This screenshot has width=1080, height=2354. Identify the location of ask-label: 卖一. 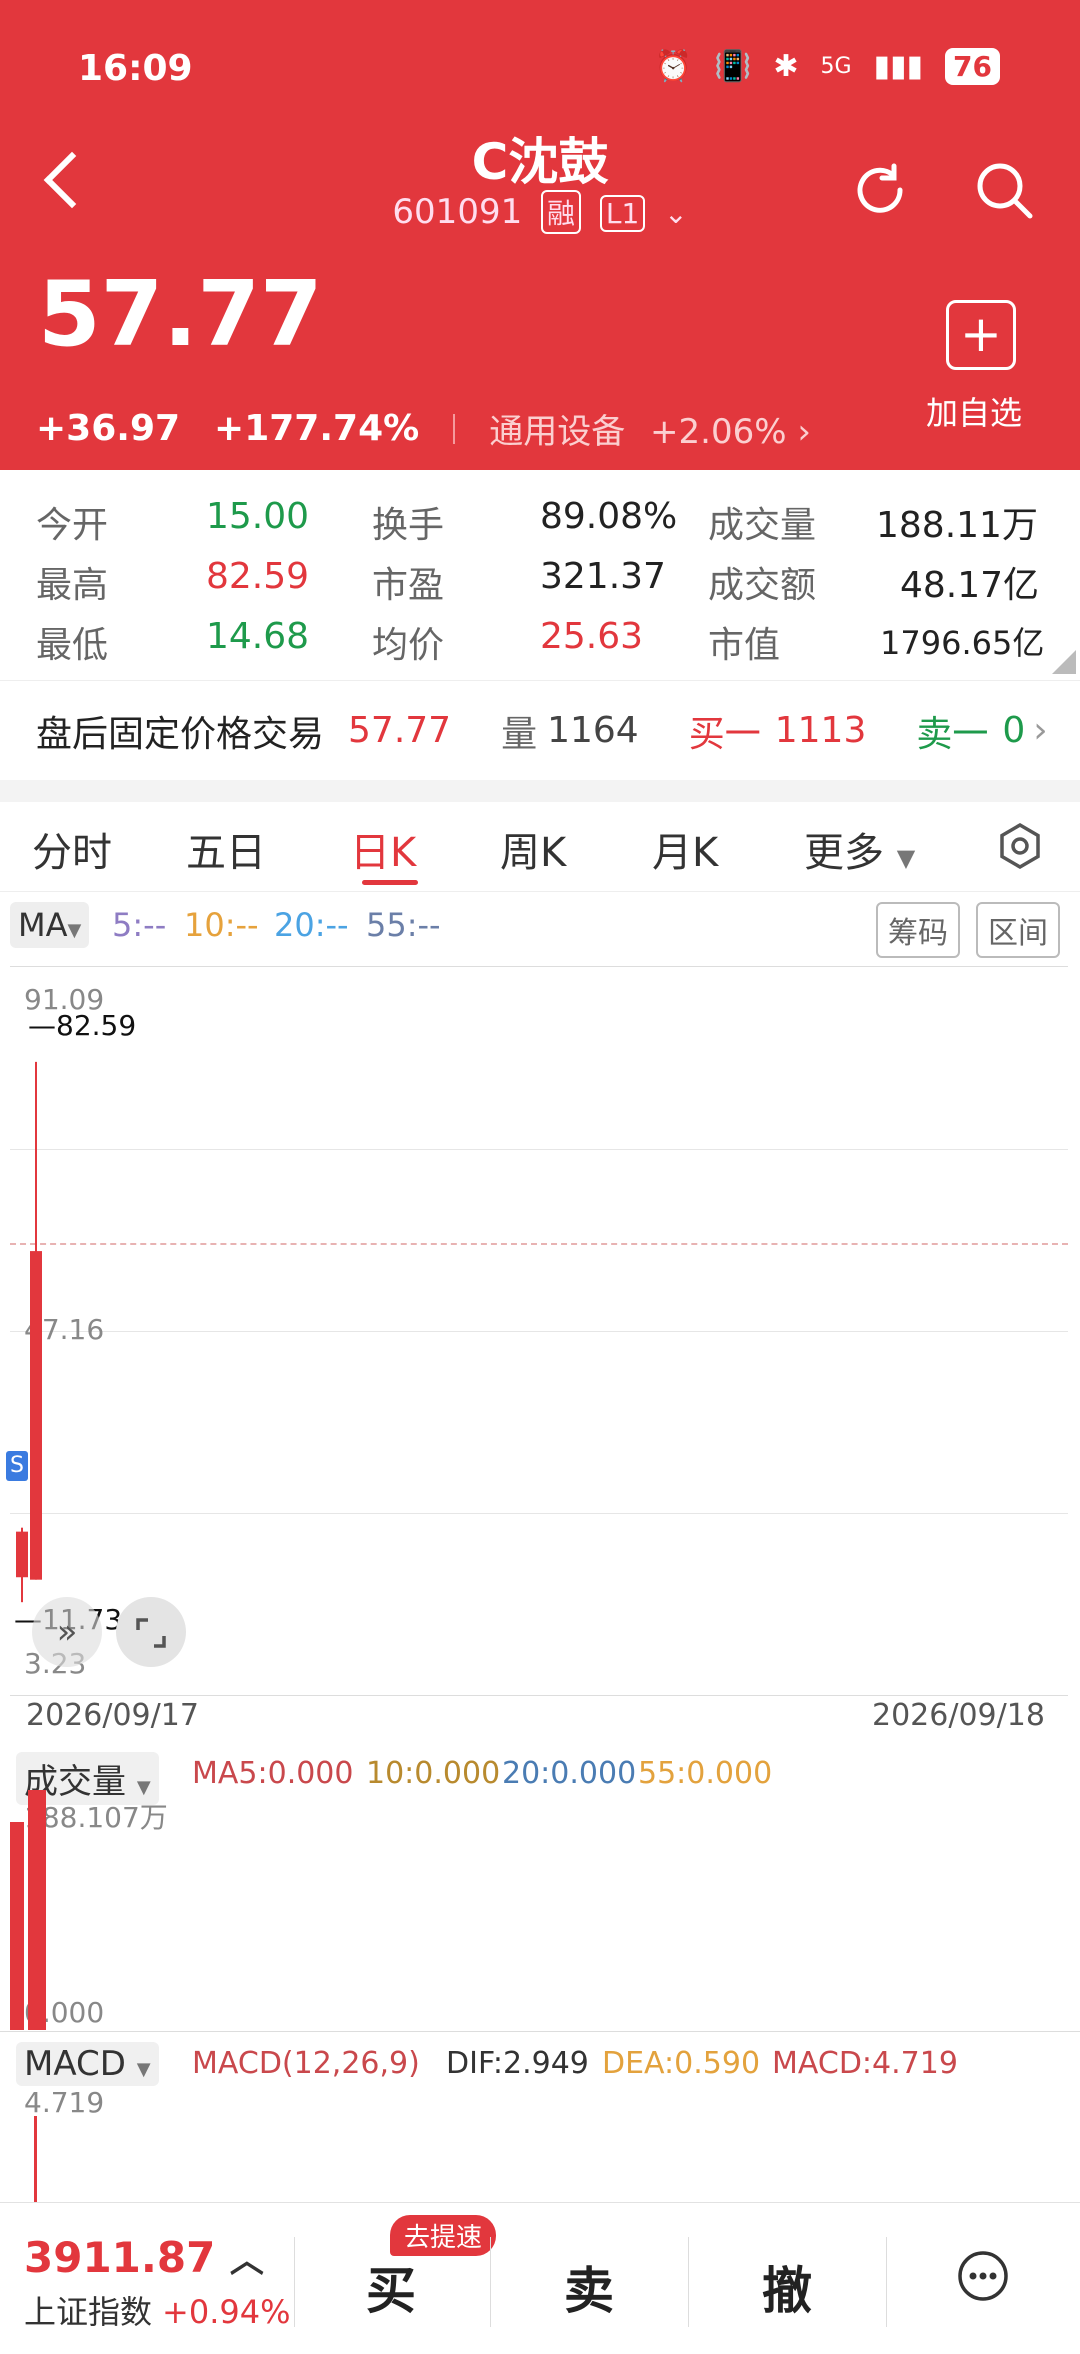
(952, 734).